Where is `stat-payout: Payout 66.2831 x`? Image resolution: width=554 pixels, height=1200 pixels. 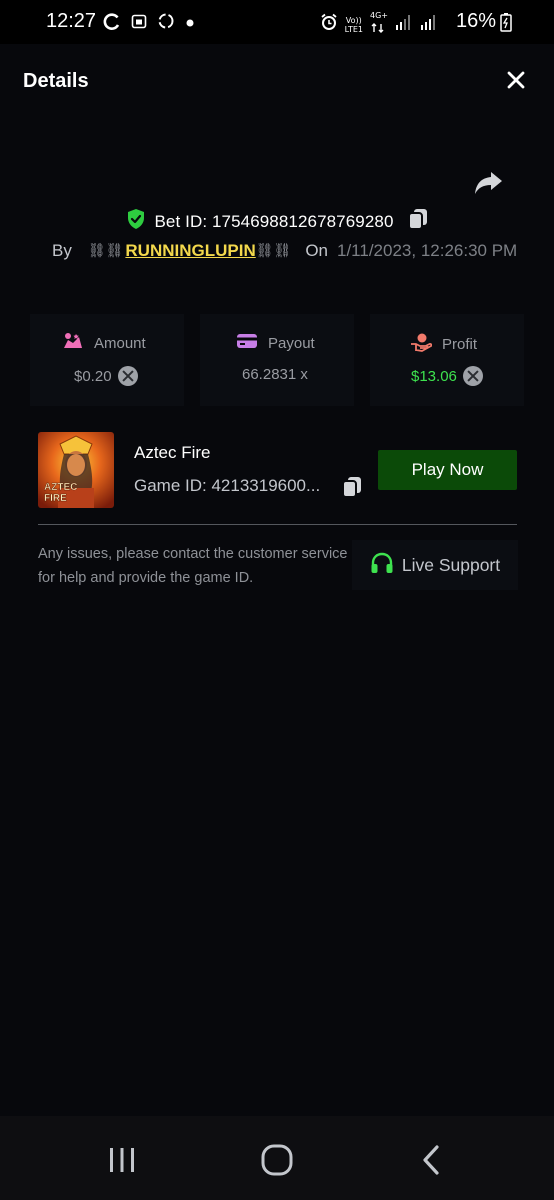 stat-payout: Payout 66.2831 x is located at coordinates (277, 360).